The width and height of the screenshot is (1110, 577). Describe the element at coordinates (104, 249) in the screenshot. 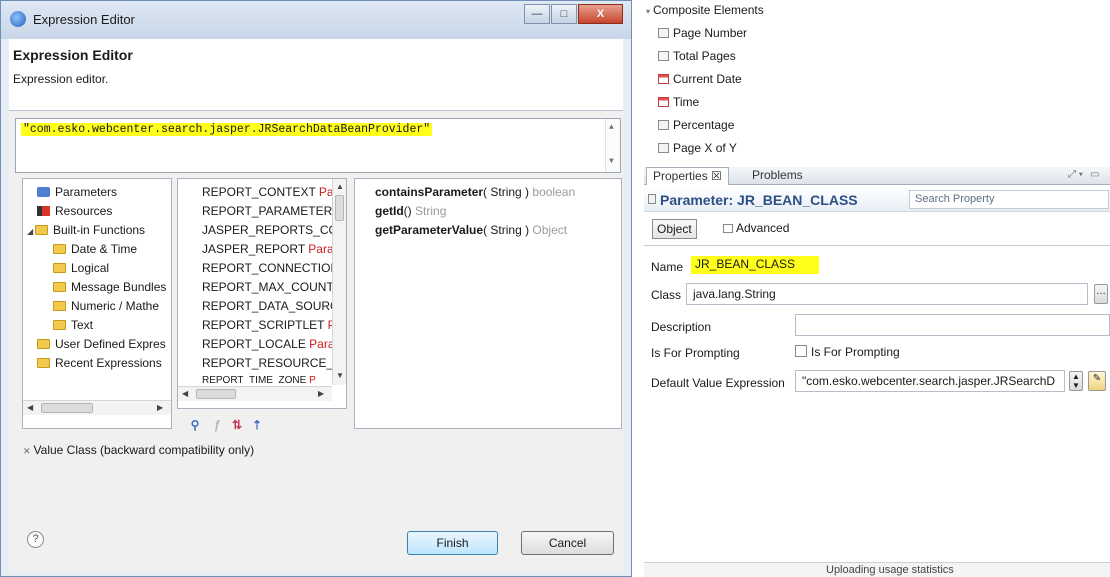

I see `tree-item-label: Date & Time` at that location.